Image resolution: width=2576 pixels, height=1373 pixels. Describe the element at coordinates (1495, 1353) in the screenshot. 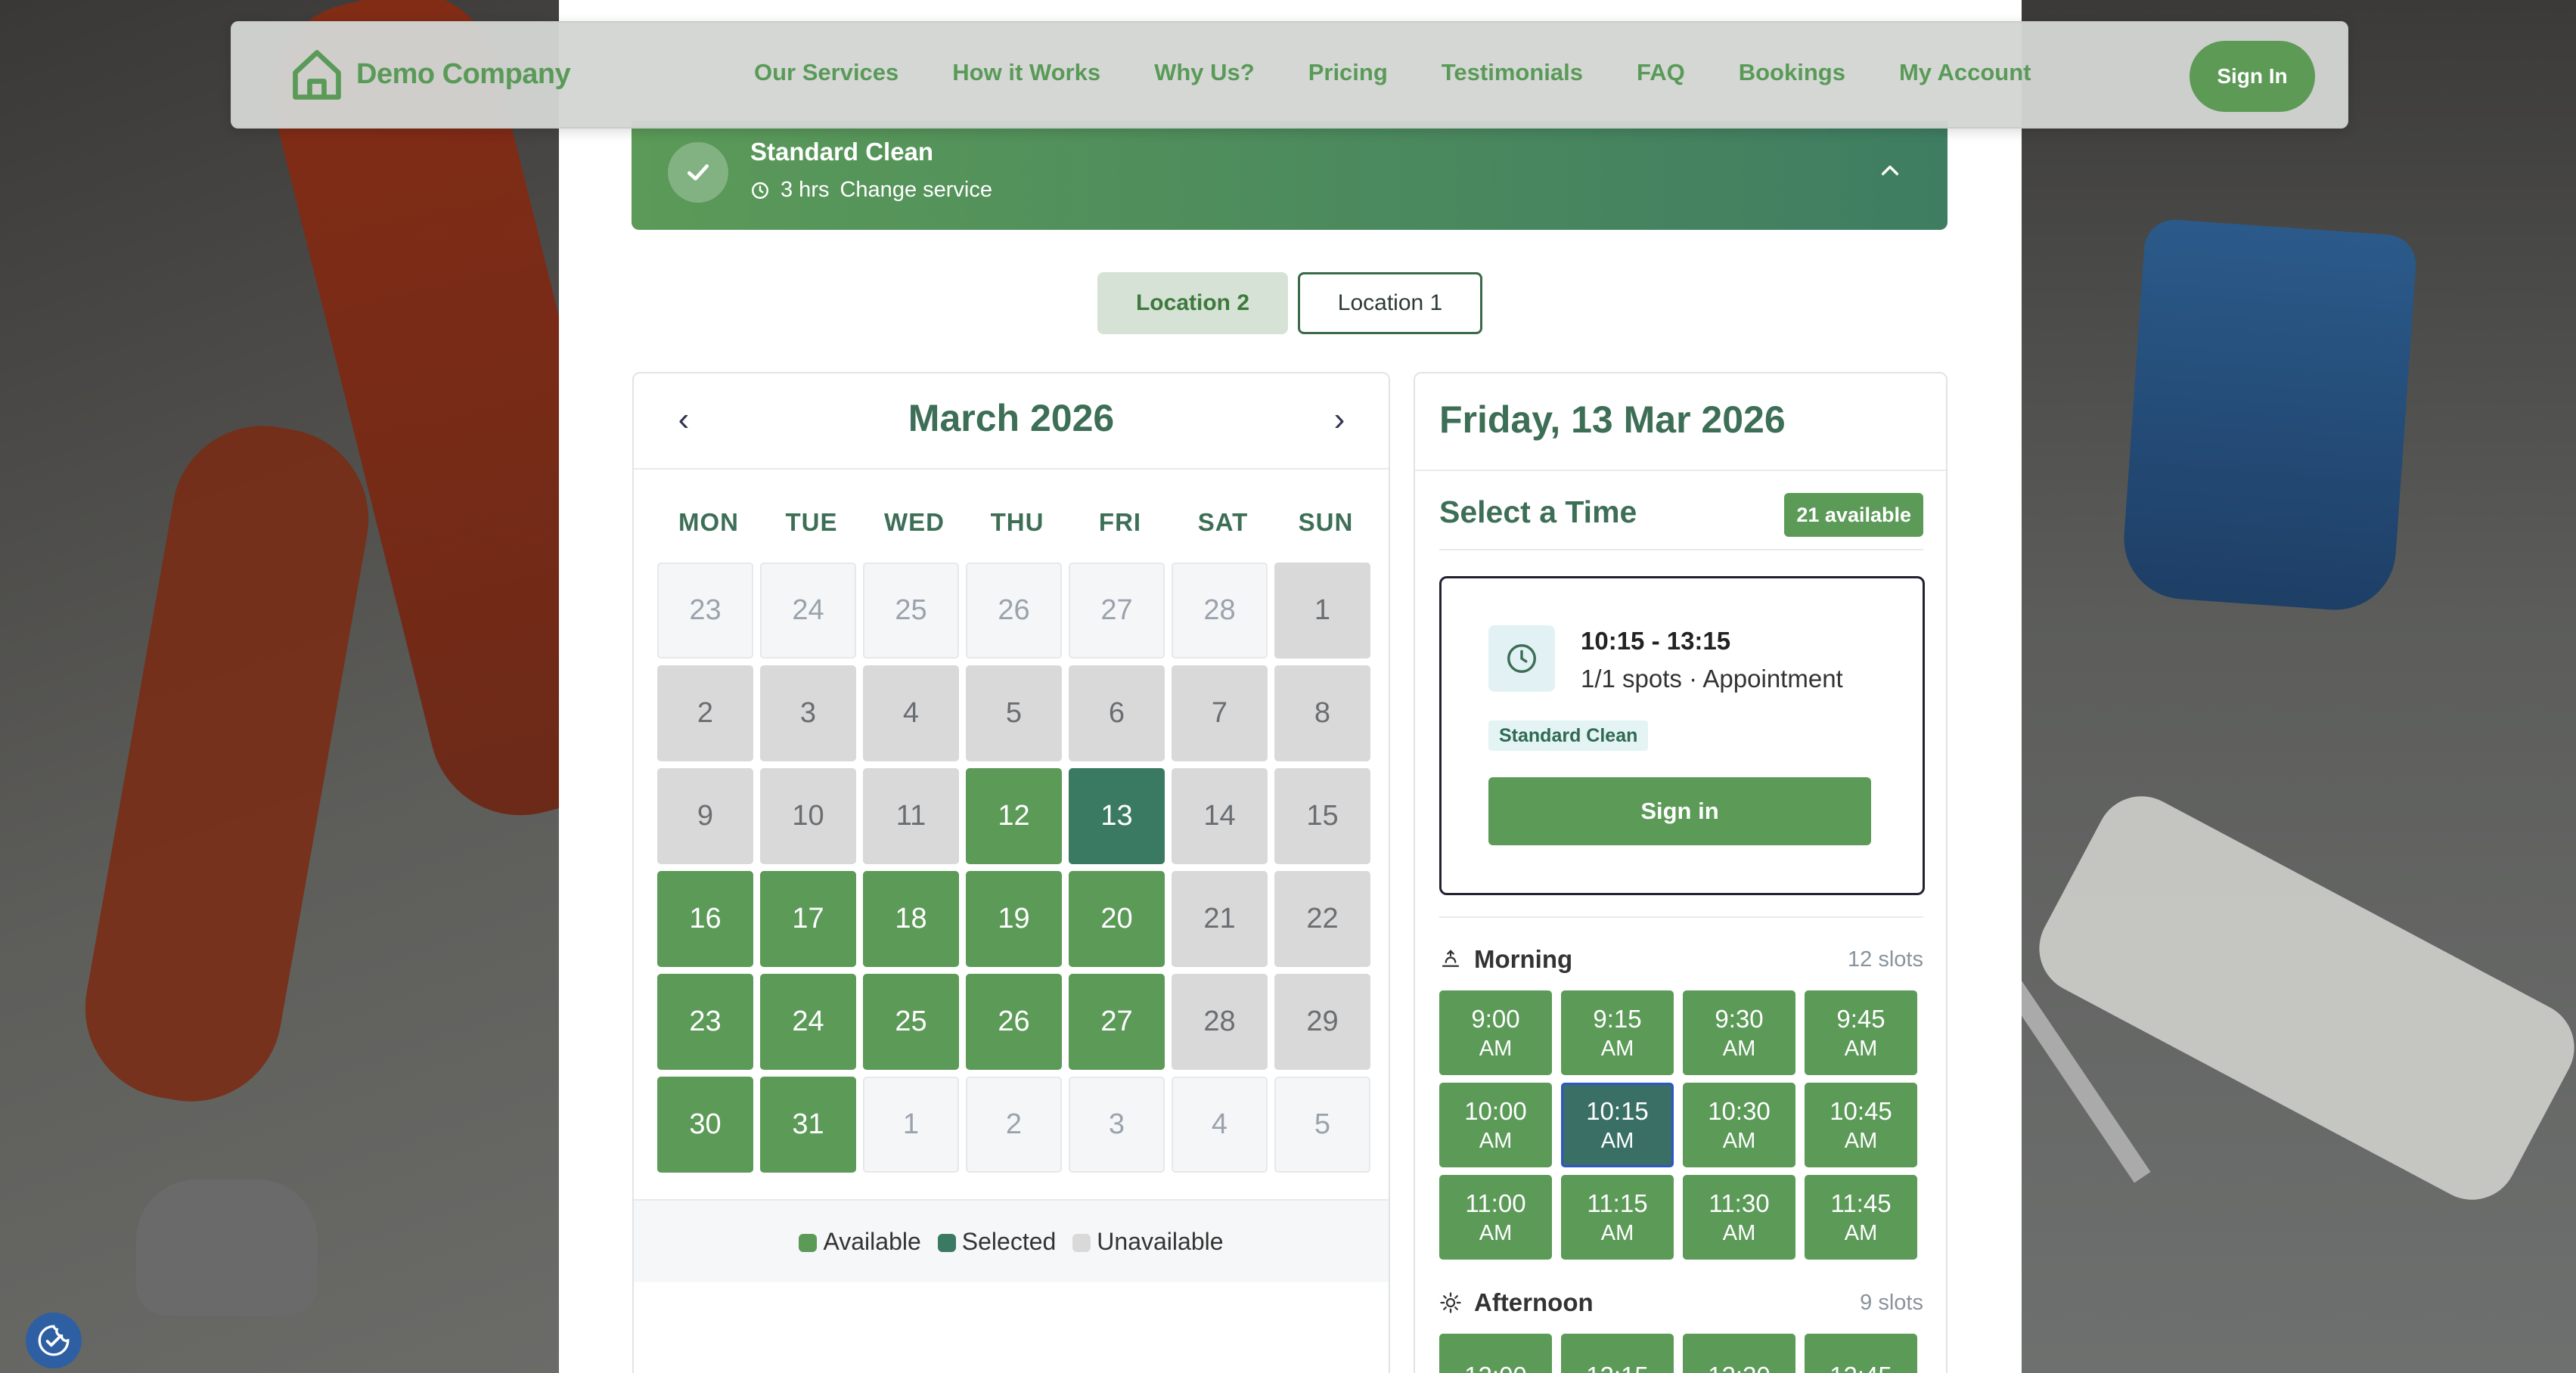

I see `time-slot: 12:00` at that location.